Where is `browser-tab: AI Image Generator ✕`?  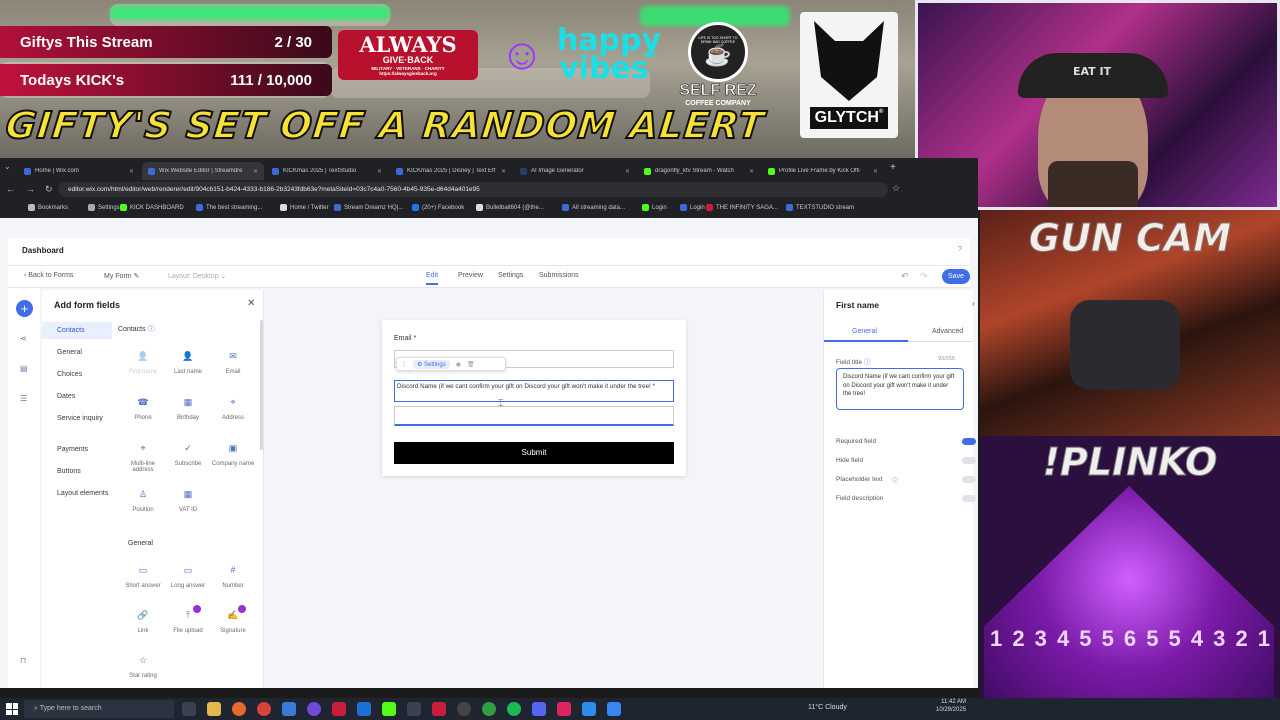 browser-tab: AI Image Generator ✕ is located at coordinates (575, 171).